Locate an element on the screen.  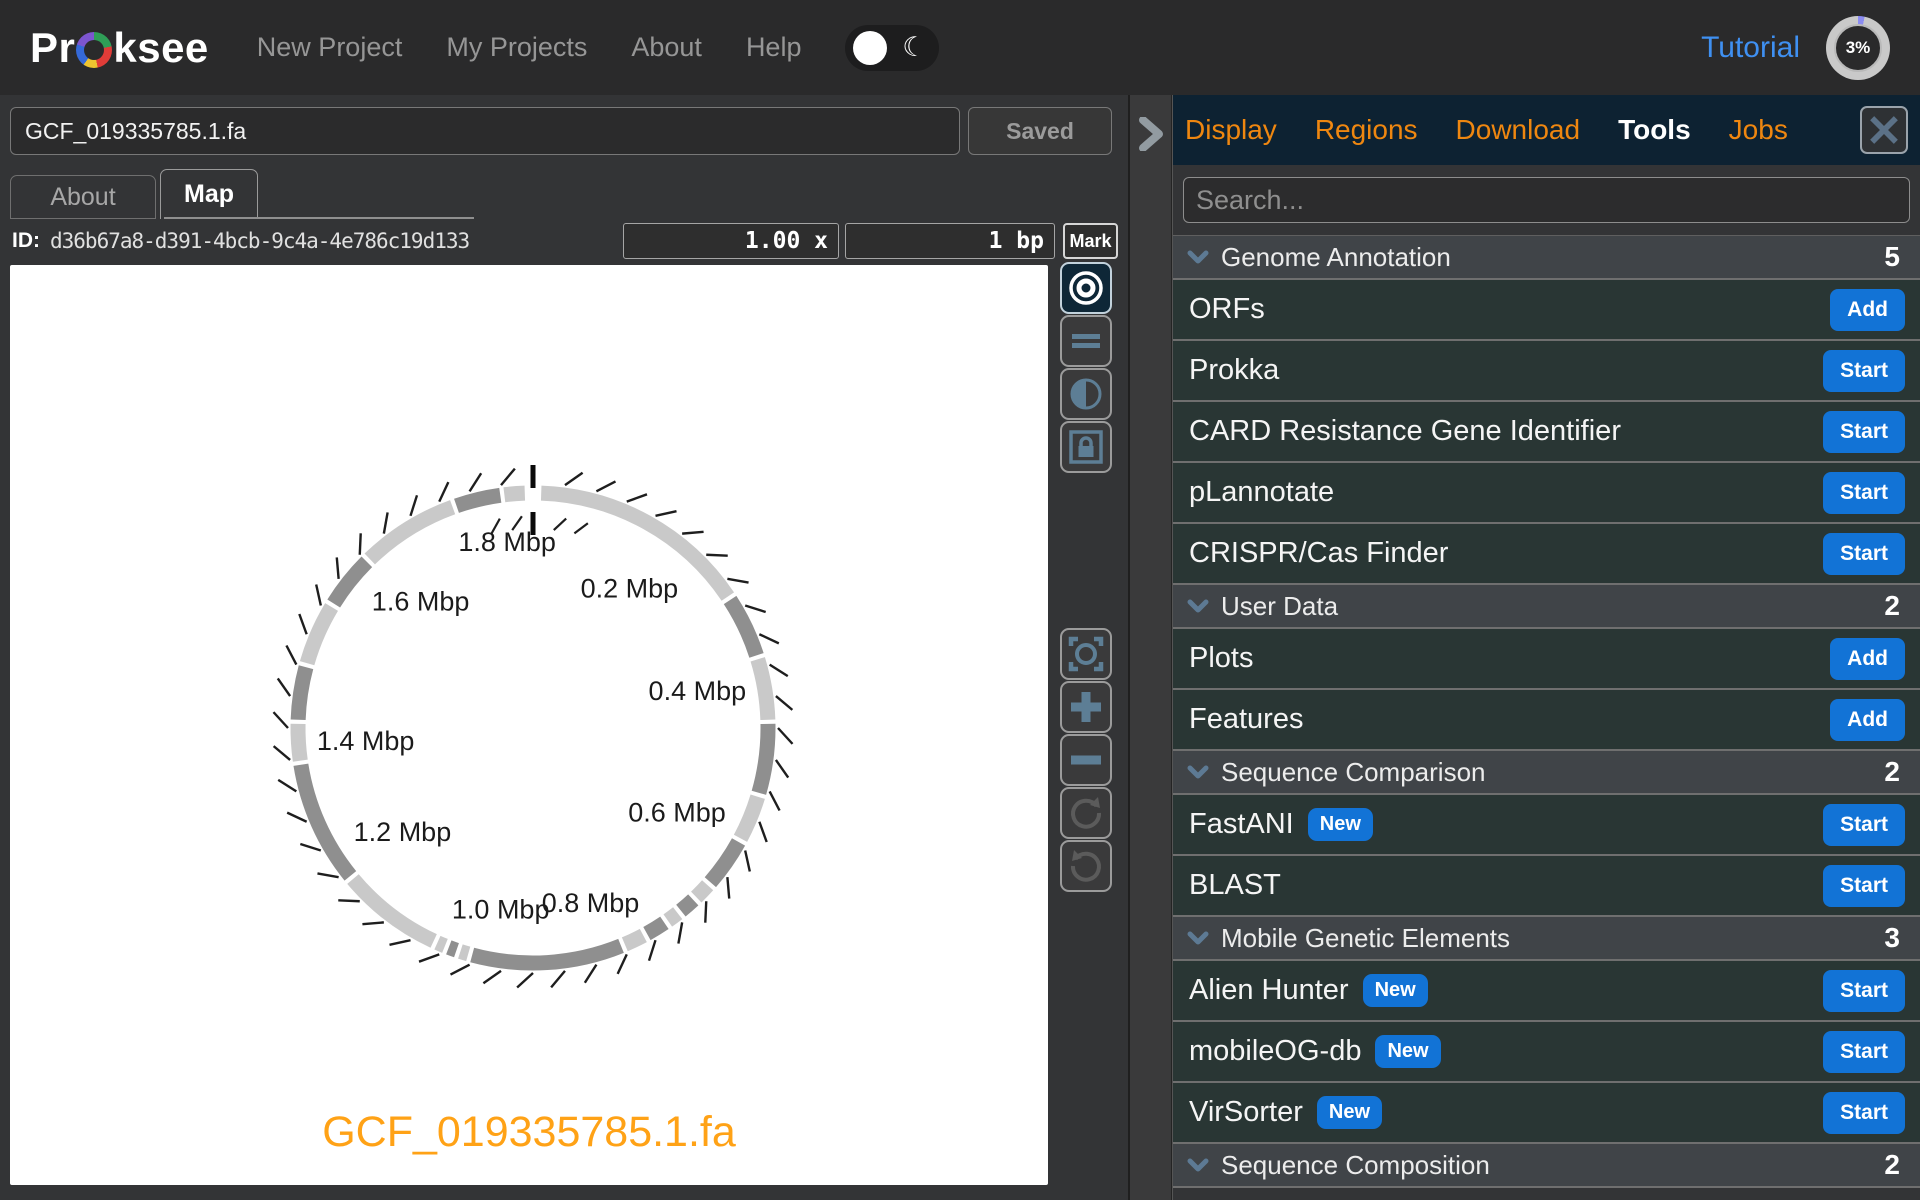
saved-button: Saved is located at coordinates (1040, 131).